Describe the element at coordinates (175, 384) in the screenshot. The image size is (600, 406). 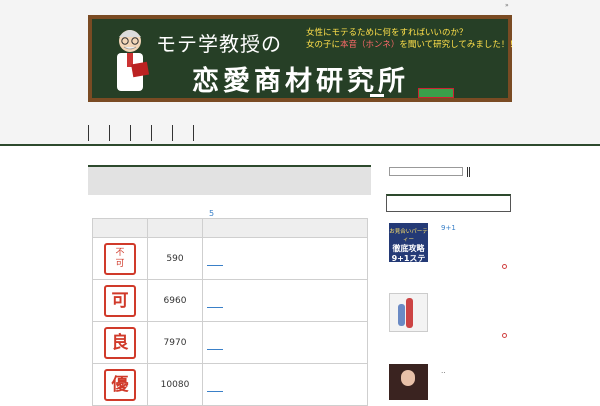
I see `value-cell: 10080` at that location.